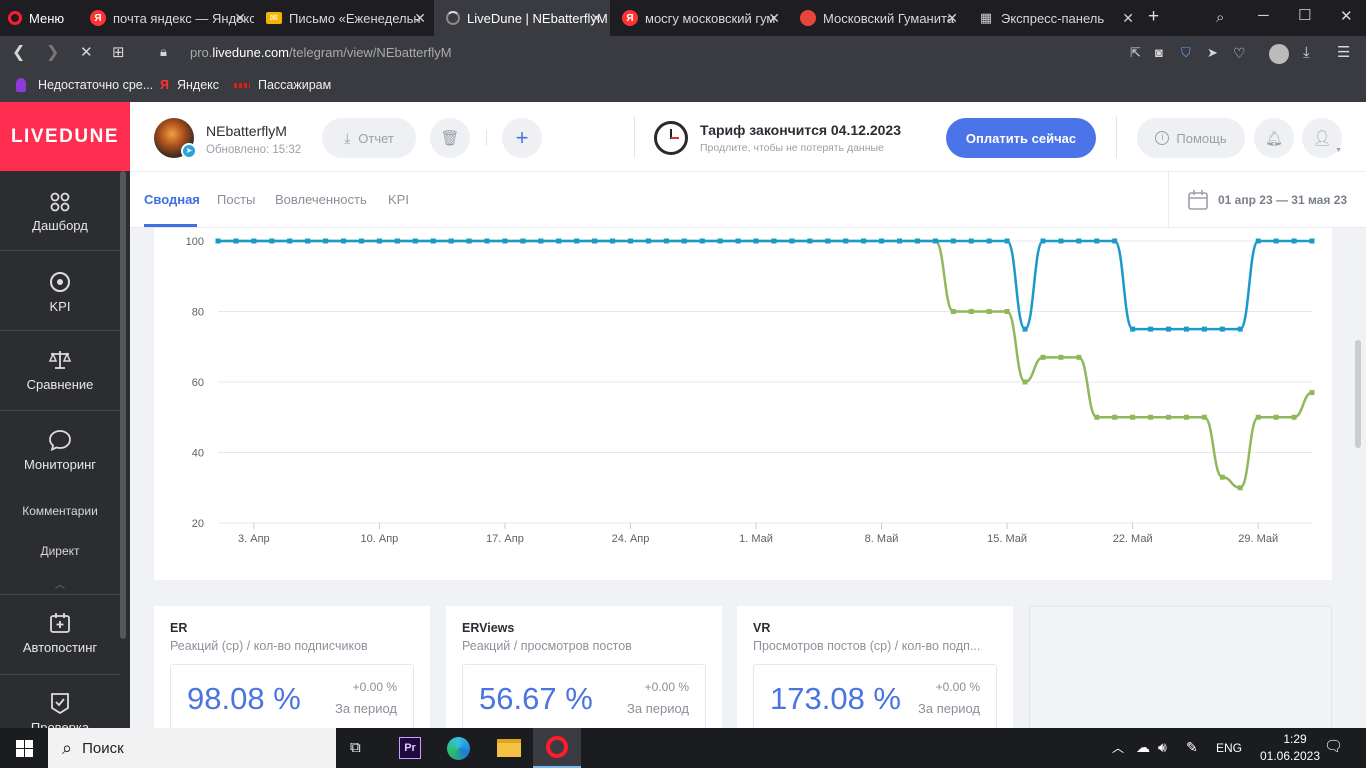 The image size is (1366, 768). Describe the element at coordinates (254, 150) in the screenshot. I see `updated-time: Обновлено: 15:32` at that location.